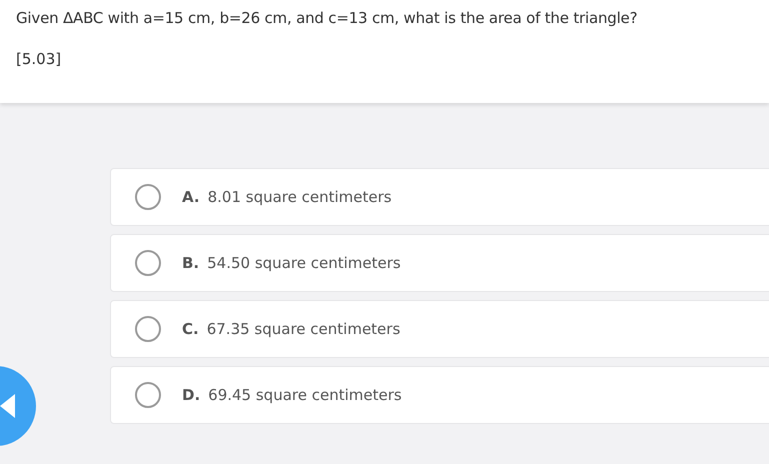 The width and height of the screenshot is (769, 464). What do you see at coordinates (439, 395) in the screenshot?
I see `answer-option: D. 69.45 square centimeters` at bounding box center [439, 395].